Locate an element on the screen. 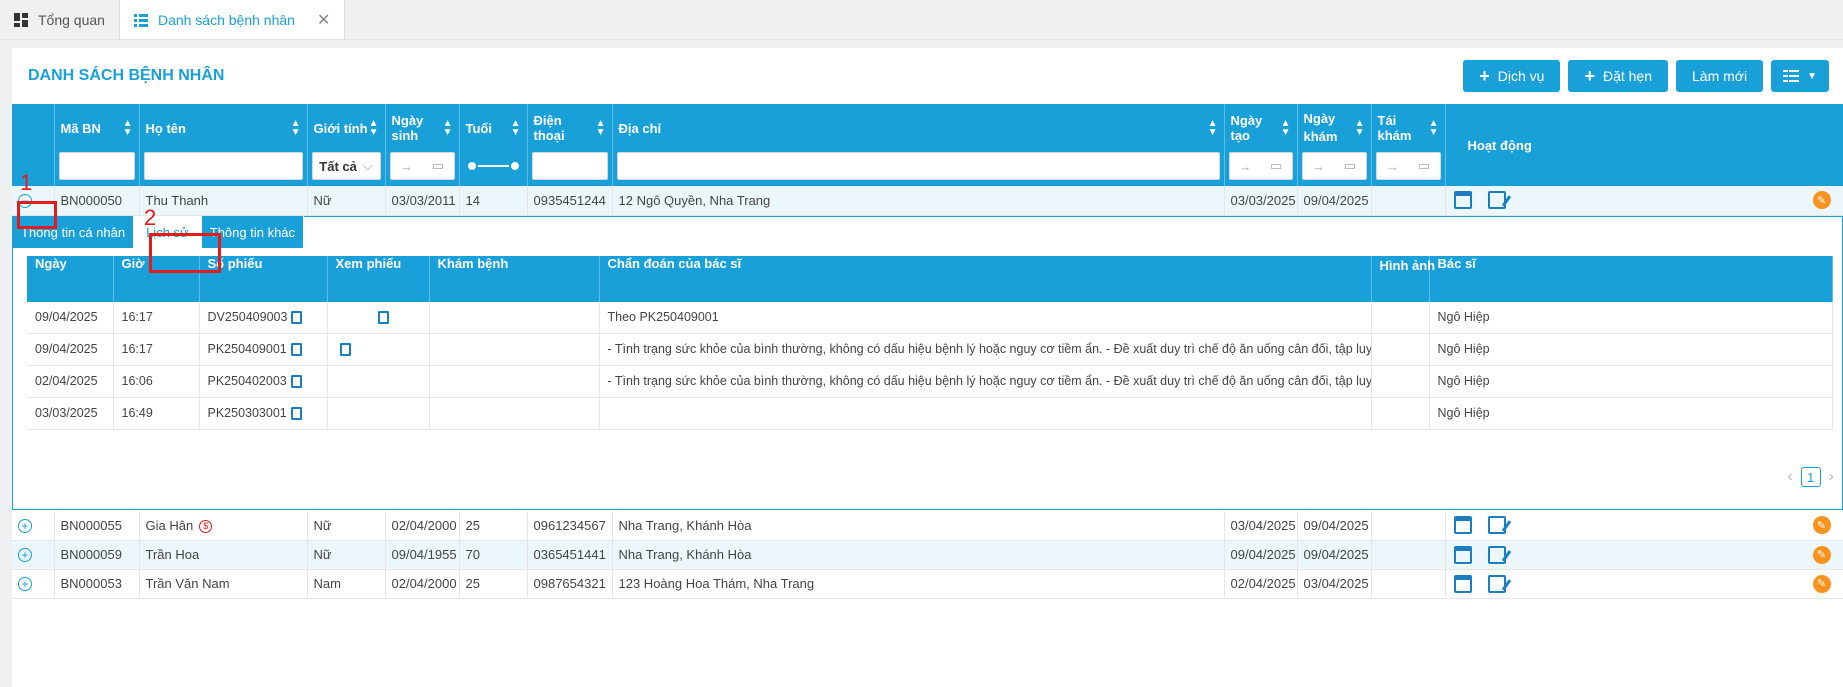 The width and height of the screenshot is (1843, 687). chevron-right-icon: › is located at coordinates (1831, 477).